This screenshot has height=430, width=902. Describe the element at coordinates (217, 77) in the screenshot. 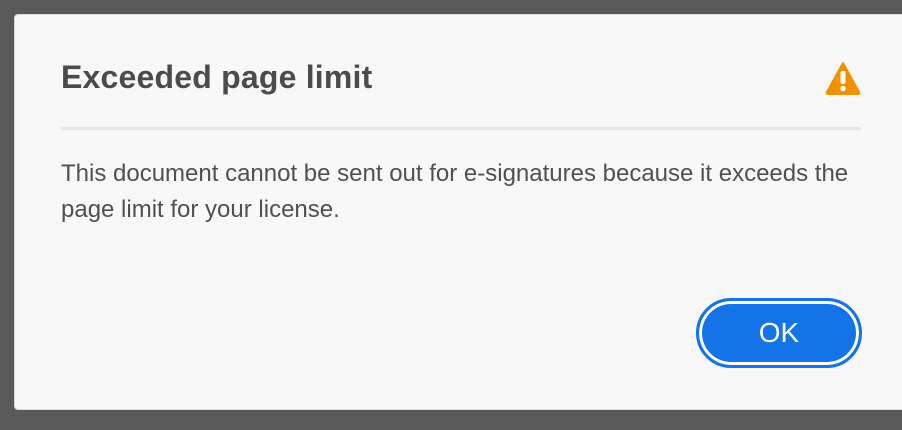

I see `dialog-title: Exceeded page limit` at that location.